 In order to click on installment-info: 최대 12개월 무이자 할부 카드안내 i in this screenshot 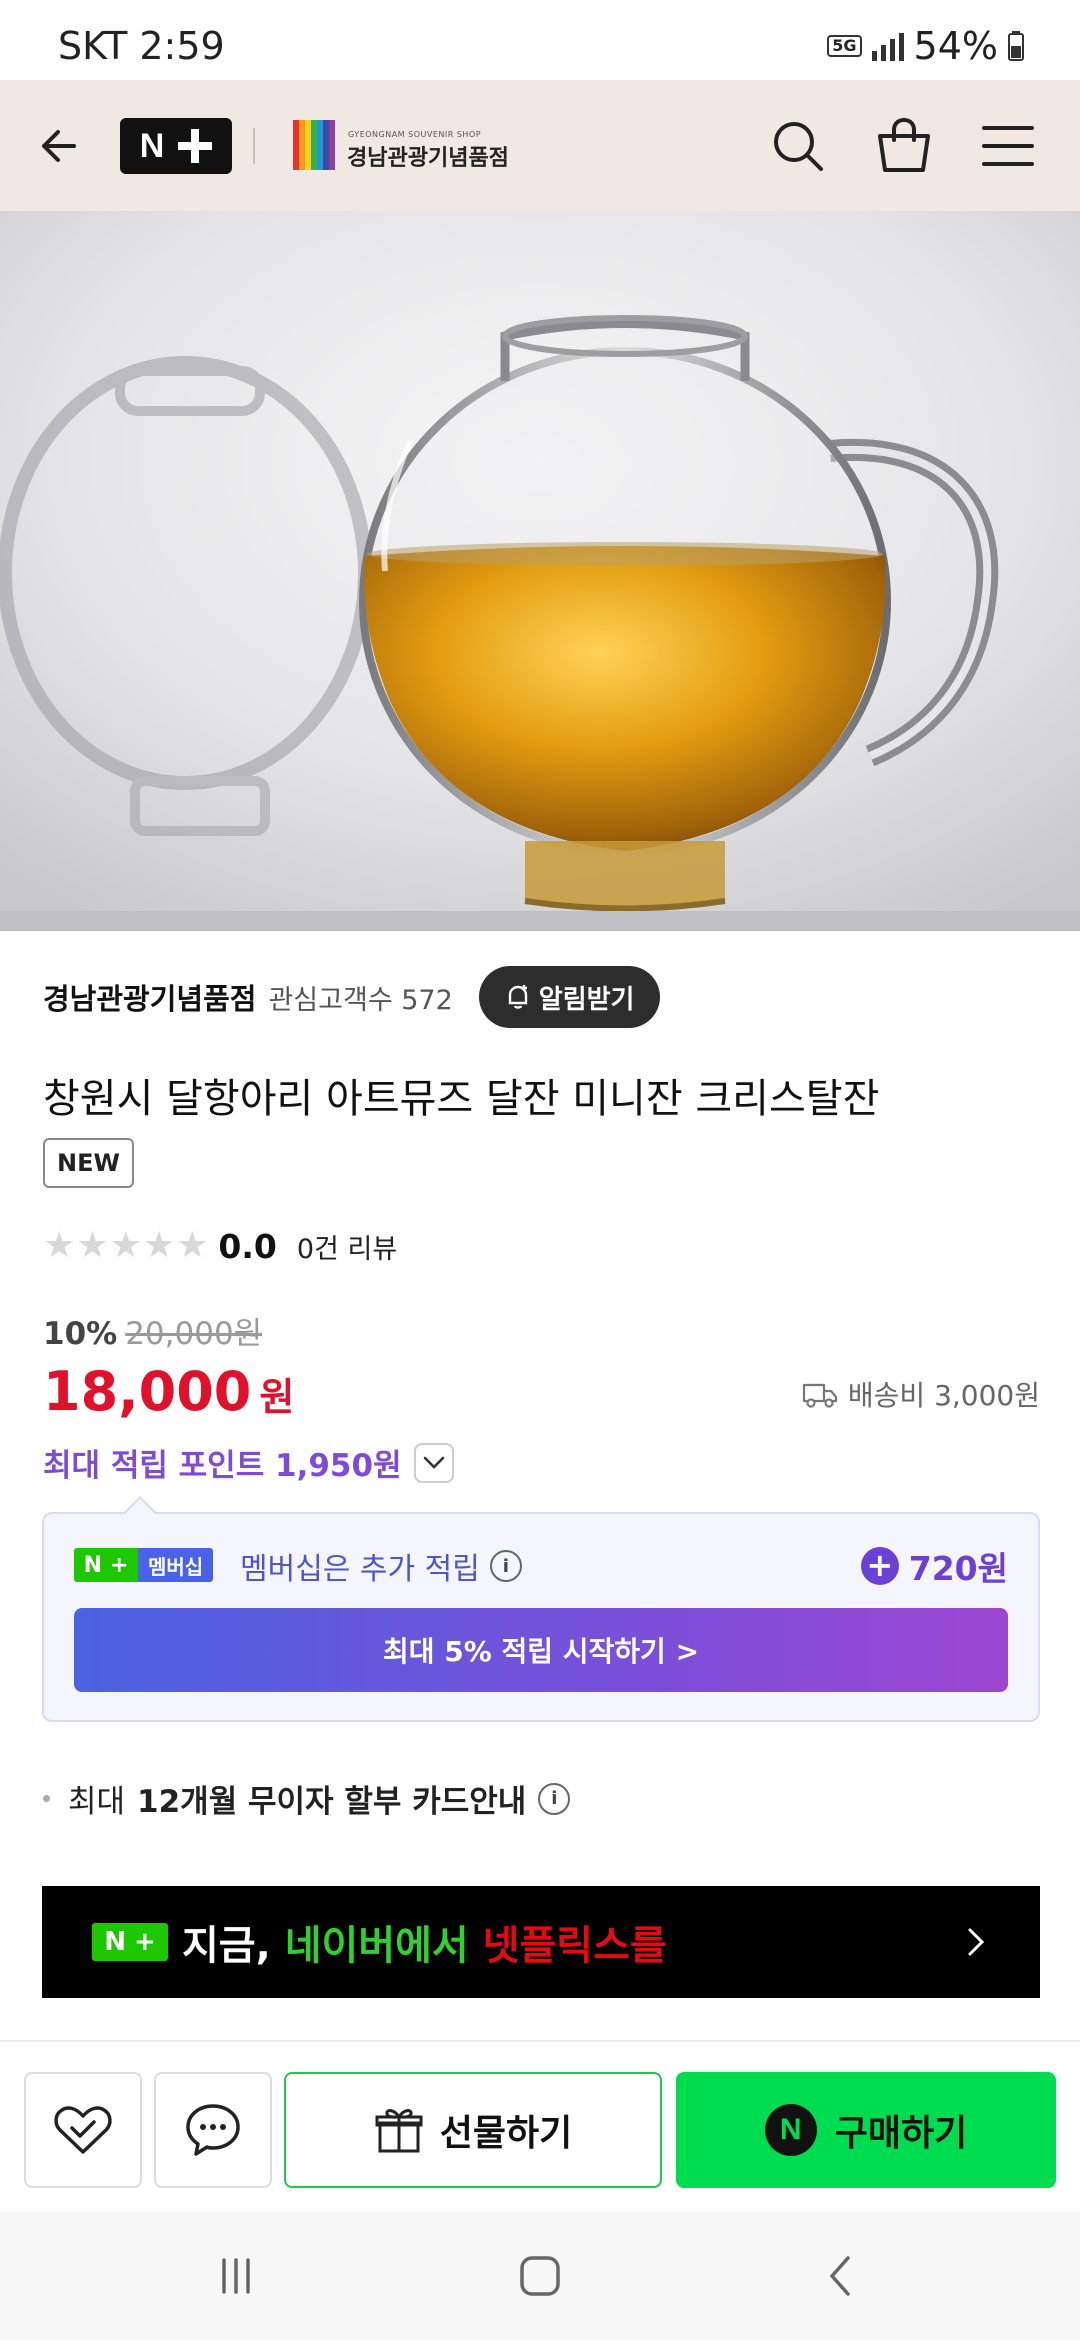, I will do `click(307, 1798)`.